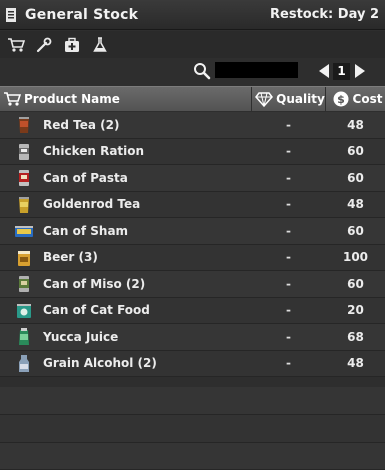 The height and width of the screenshot is (470, 385). What do you see at coordinates (324, 14) in the screenshot?
I see `restock-label: Restock: Day 2` at bounding box center [324, 14].